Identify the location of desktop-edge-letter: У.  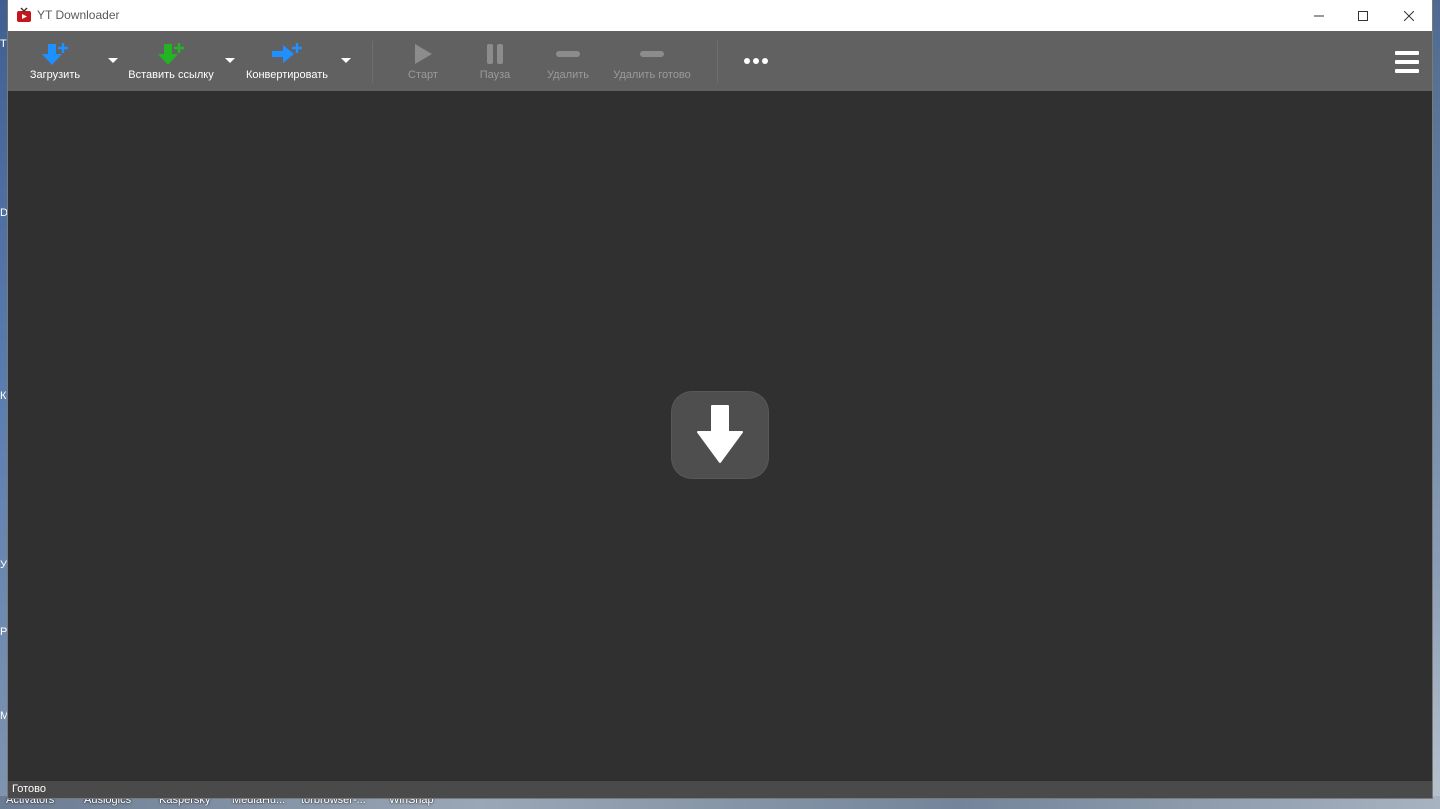
(3, 565).